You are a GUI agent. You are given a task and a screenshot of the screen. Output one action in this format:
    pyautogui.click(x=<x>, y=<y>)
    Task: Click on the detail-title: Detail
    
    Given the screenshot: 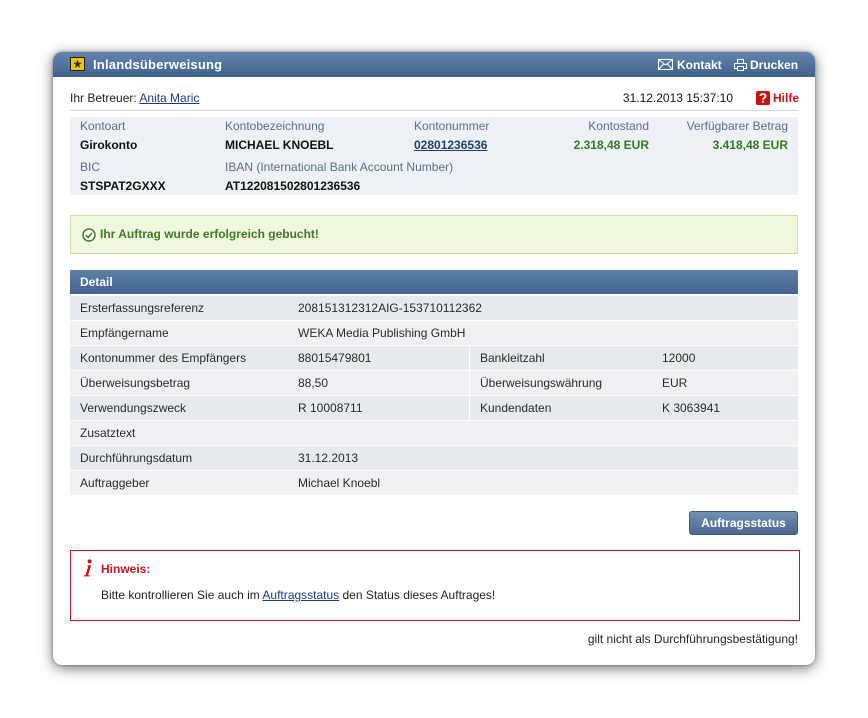 What is the action you would take?
    pyautogui.click(x=96, y=282)
    